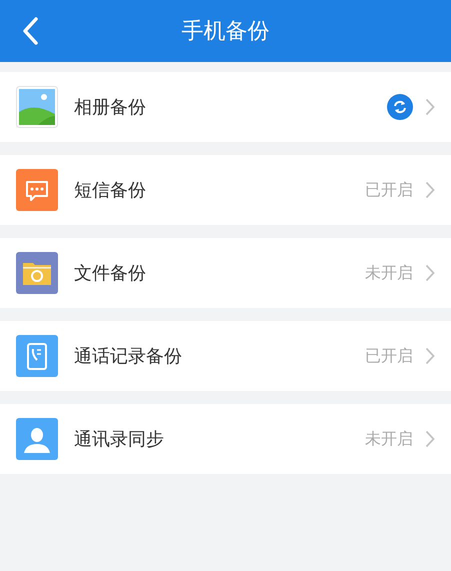 This screenshot has width=451, height=571. I want to click on item-label: 文件备份, so click(110, 274).